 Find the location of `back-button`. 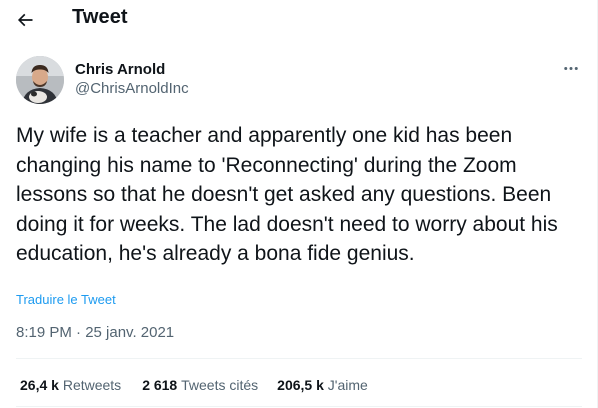

back-button is located at coordinates (25, 20).